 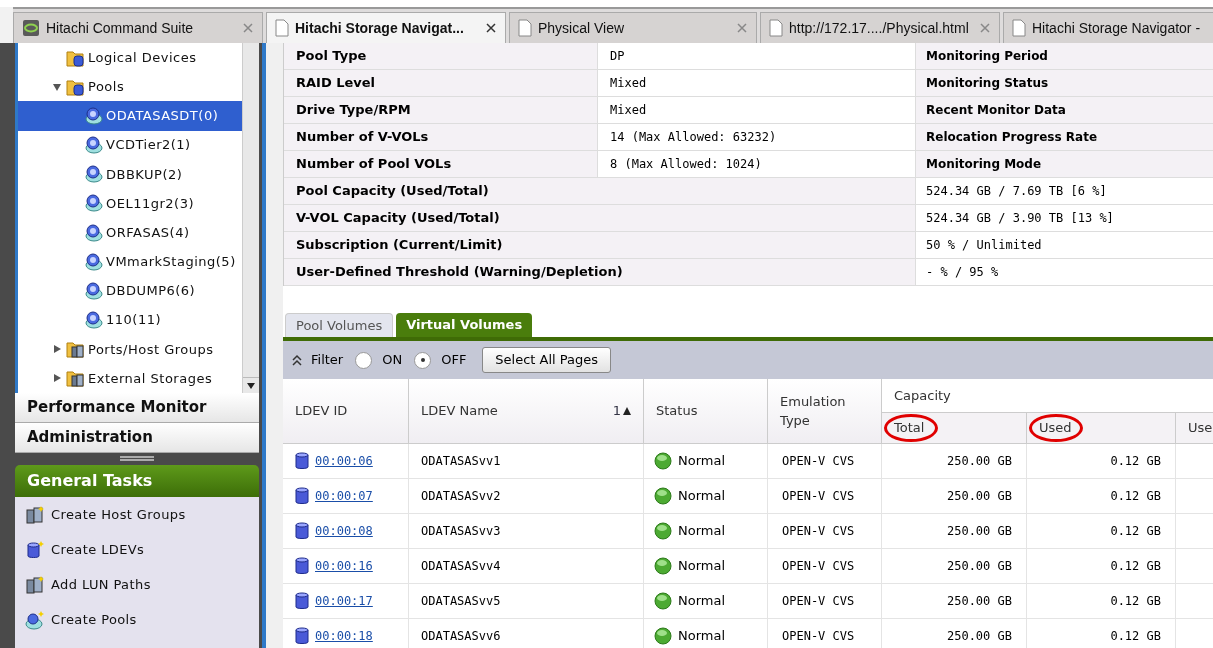 What do you see at coordinates (526, 411) in the screenshot?
I see `column-header: LDEV Name 1` at bounding box center [526, 411].